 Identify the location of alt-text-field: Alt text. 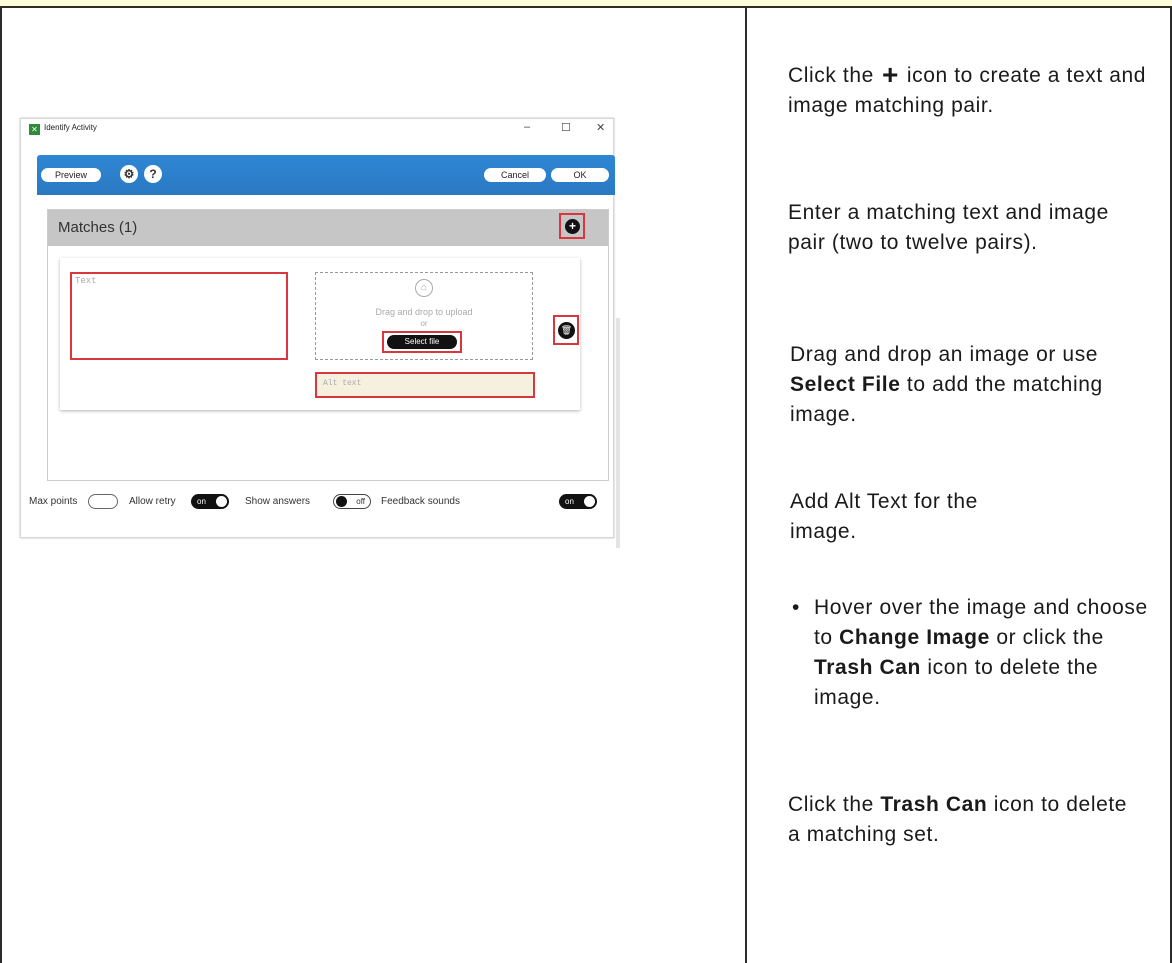
(425, 385).